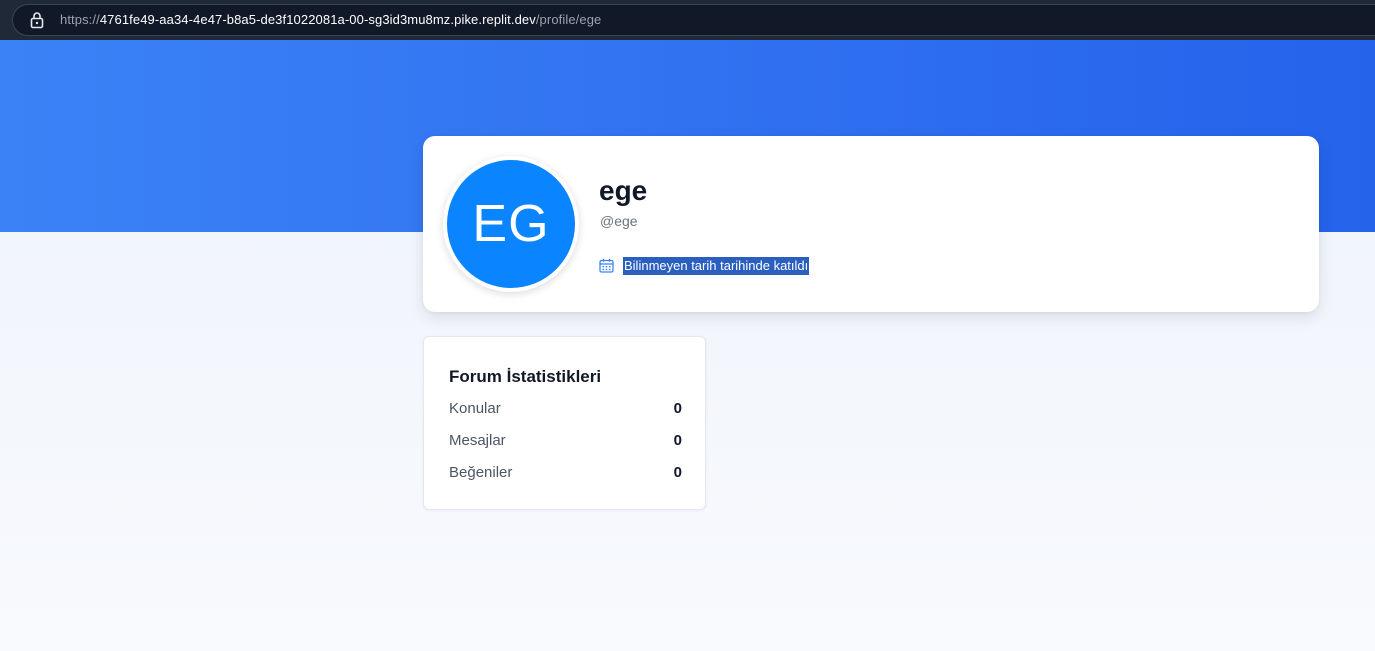 This screenshot has width=1375, height=651. Describe the element at coordinates (565, 473) in the screenshot. I see `stat-row-likes: Beğeniler 0` at that location.